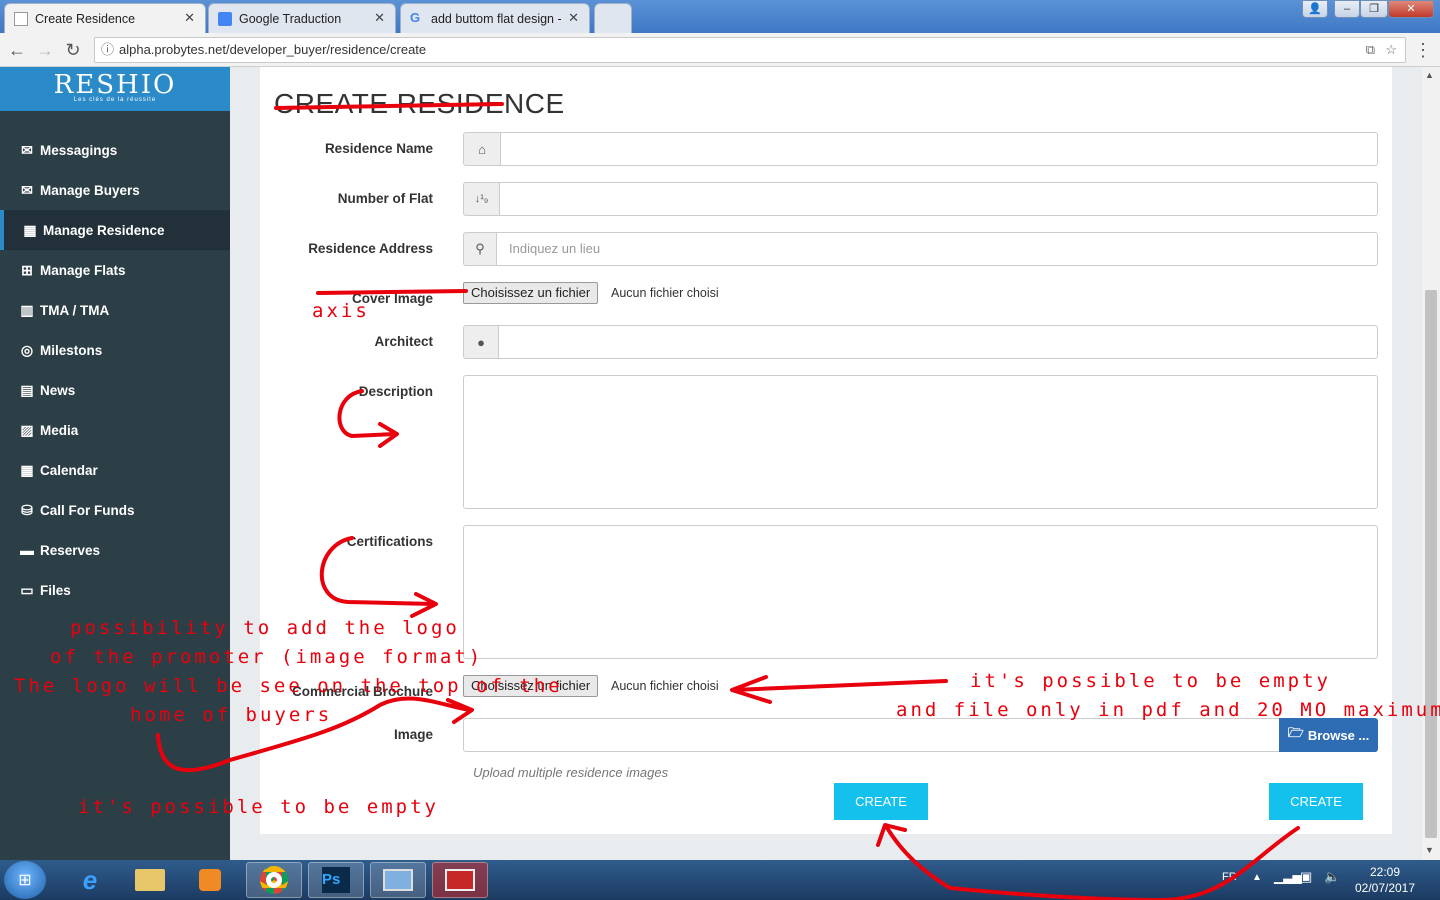  What do you see at coordinates (920, 442) in the screenshot?
I see `description-textarea` at bounding box center [920, 442].